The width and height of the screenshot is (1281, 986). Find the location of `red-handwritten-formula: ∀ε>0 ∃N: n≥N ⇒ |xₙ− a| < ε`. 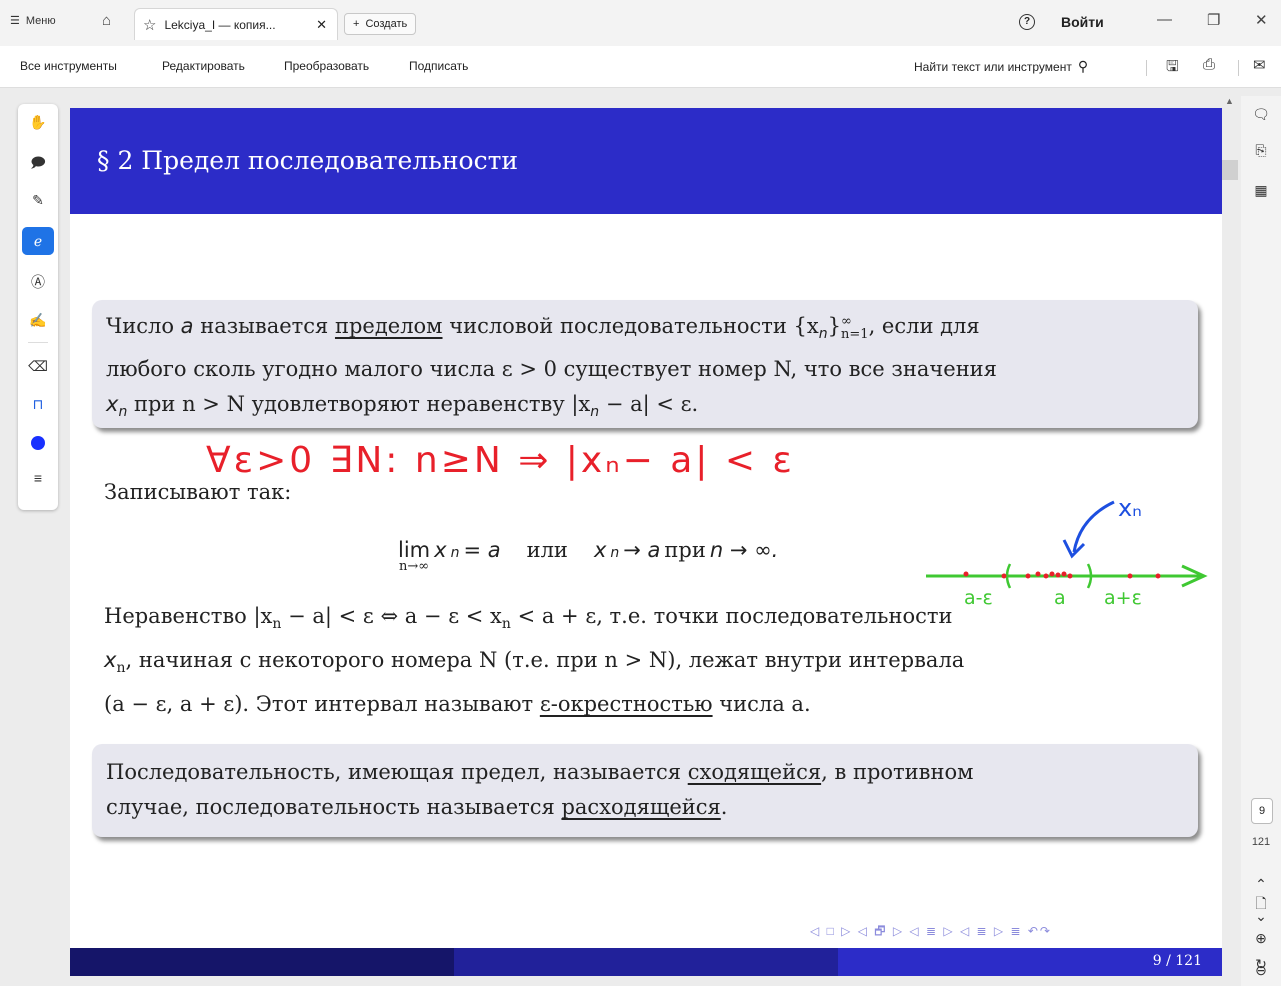

red-handwritten-formula: ∀ε>0 ∃N: n≥N ⇒ |xₙ− a| < ε is located at coordinates (500, 460).